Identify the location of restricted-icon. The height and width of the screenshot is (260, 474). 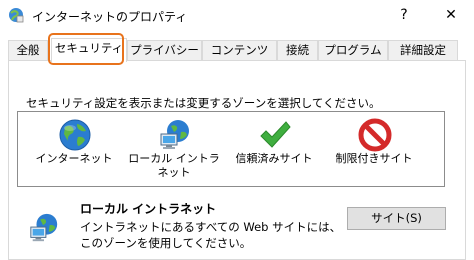
(375, 135).